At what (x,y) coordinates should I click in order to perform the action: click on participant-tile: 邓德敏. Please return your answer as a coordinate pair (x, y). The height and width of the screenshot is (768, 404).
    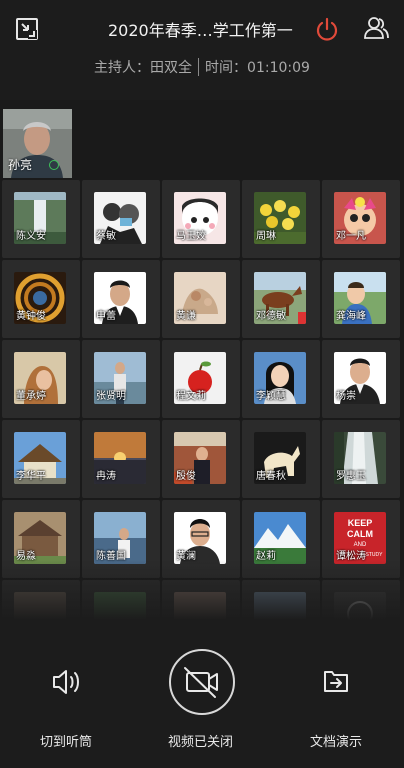
    Looking at the image, I should click on (281, 299).